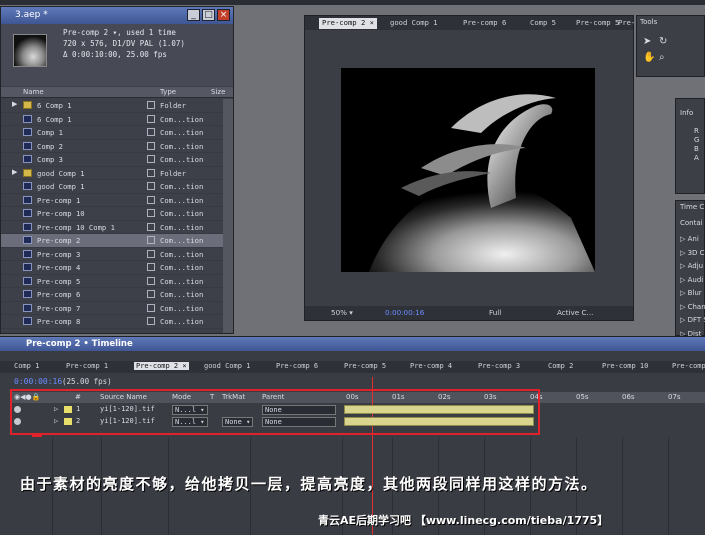 The image size is (705, 535). Describe the element at coordinates (112, 133) in the screenshot. I see `project-item-row: Comp 1 Com...tion` at that location.